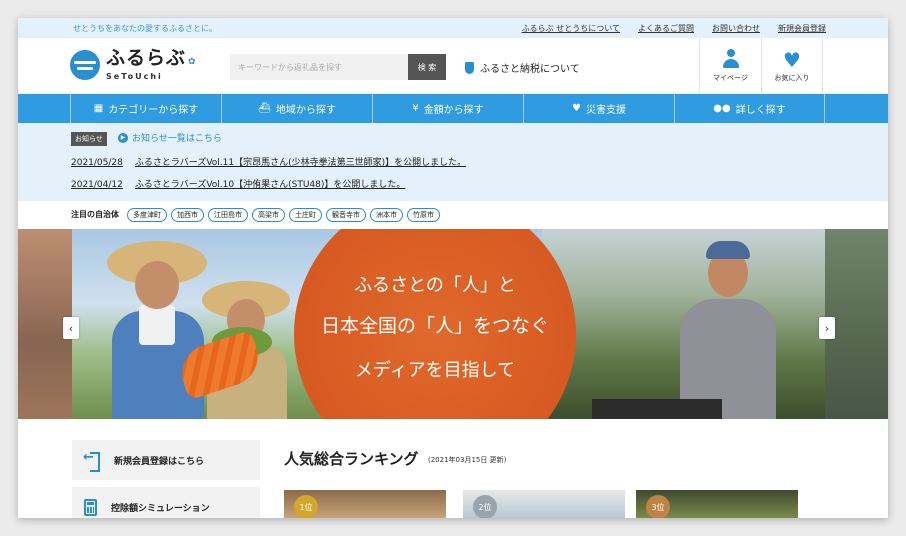 The image size is (906, 536). What do you see at coordinates (736, 28) in the screenshot?
I see `contact-link: お問い合わせ` at bounding box center [736, 28].